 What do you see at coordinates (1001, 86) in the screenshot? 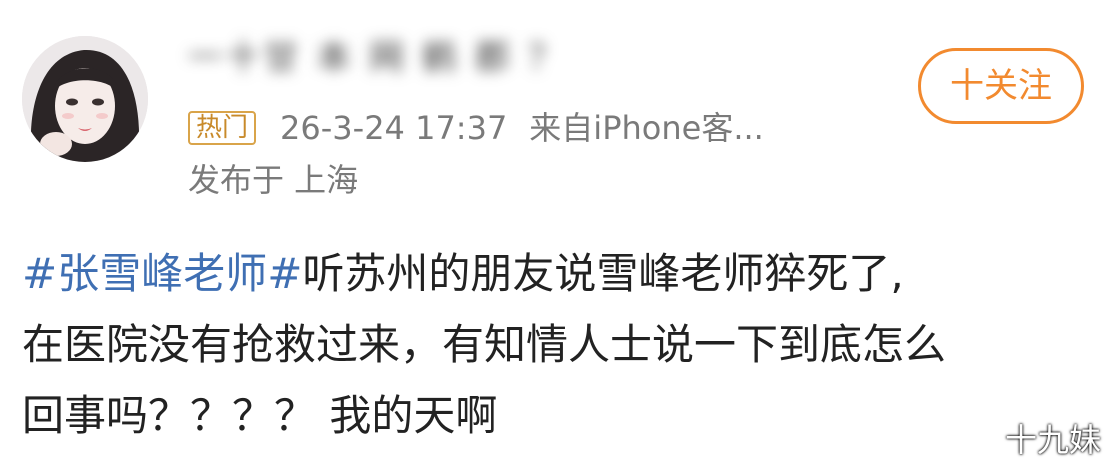
I see `follow-button: 十关注` at bounding box center [1001, 86].